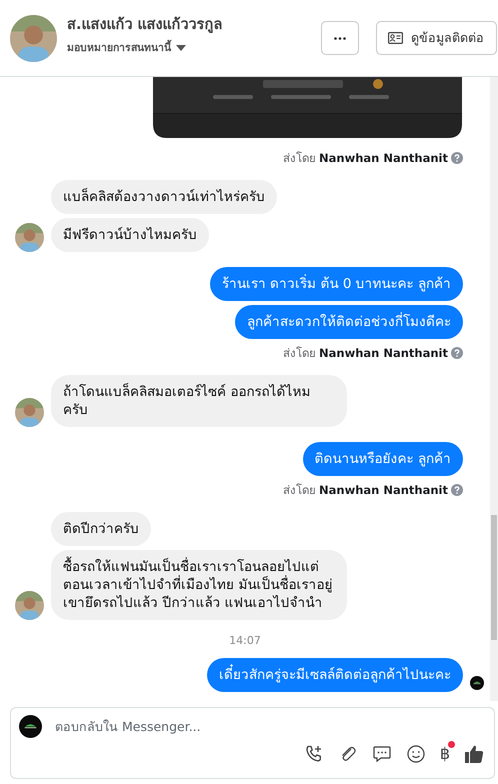  What do you see at coordinates (145, 25) in the screenshot?
I see `contact-name: ส.แสงแก้ว แสงแก้ววรกูล` at bounding box center [145, 25].